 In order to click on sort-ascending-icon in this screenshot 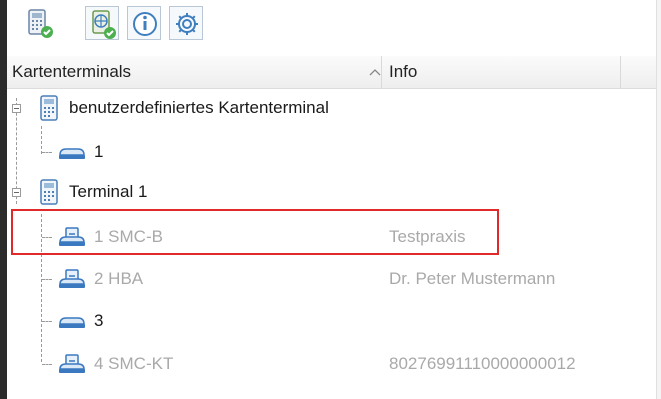, I will do `click(375, 72)`.